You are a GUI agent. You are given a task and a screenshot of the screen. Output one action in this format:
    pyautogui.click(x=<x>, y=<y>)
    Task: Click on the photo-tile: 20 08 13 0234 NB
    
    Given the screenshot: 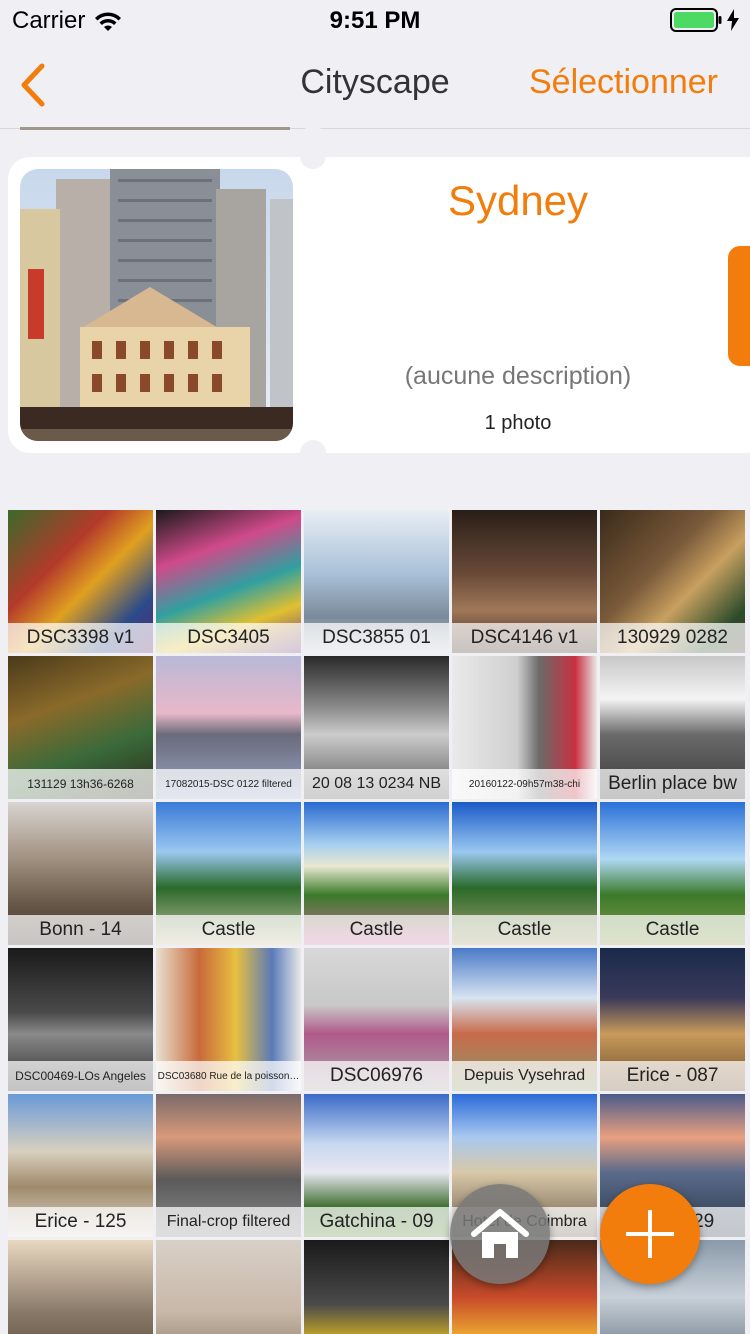 What is the action you would take?
    pyautogui.click(x=376, y=727)
    